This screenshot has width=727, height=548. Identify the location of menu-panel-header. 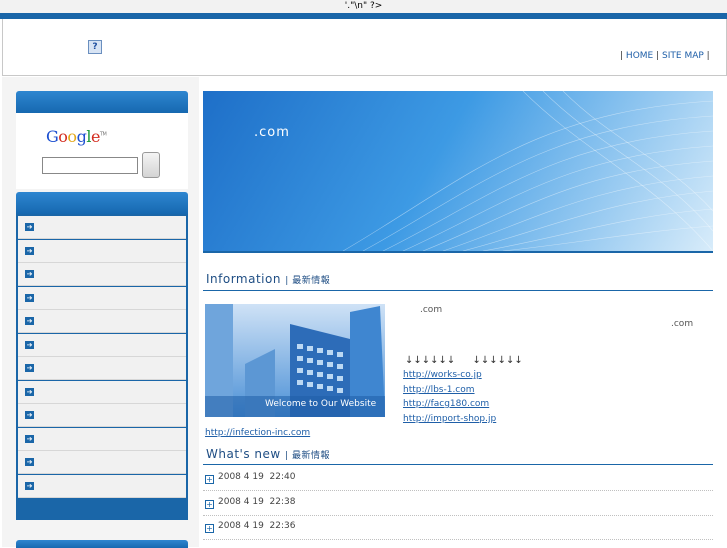
(102, 203).